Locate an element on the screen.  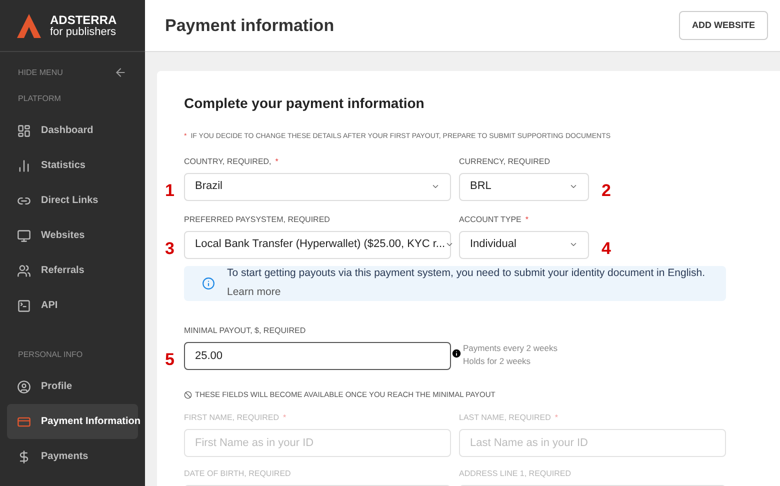
payout-hint: Payments every 2 weeks is located at coordinates (510, 348).